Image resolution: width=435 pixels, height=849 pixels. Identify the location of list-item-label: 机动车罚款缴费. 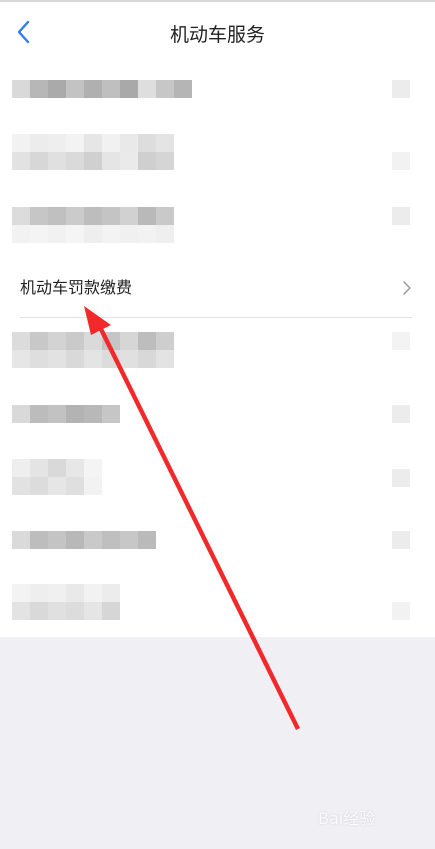
(76, 287).